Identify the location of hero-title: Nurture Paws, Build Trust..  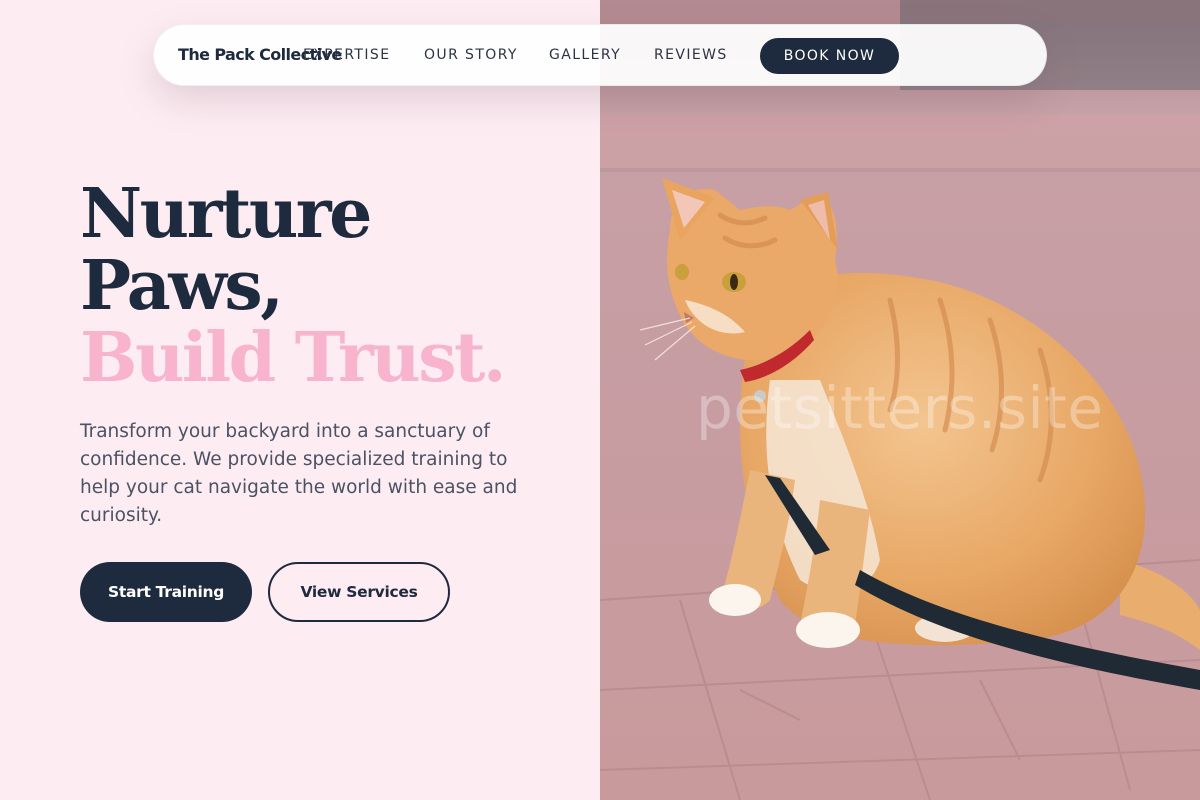
(293, 286).